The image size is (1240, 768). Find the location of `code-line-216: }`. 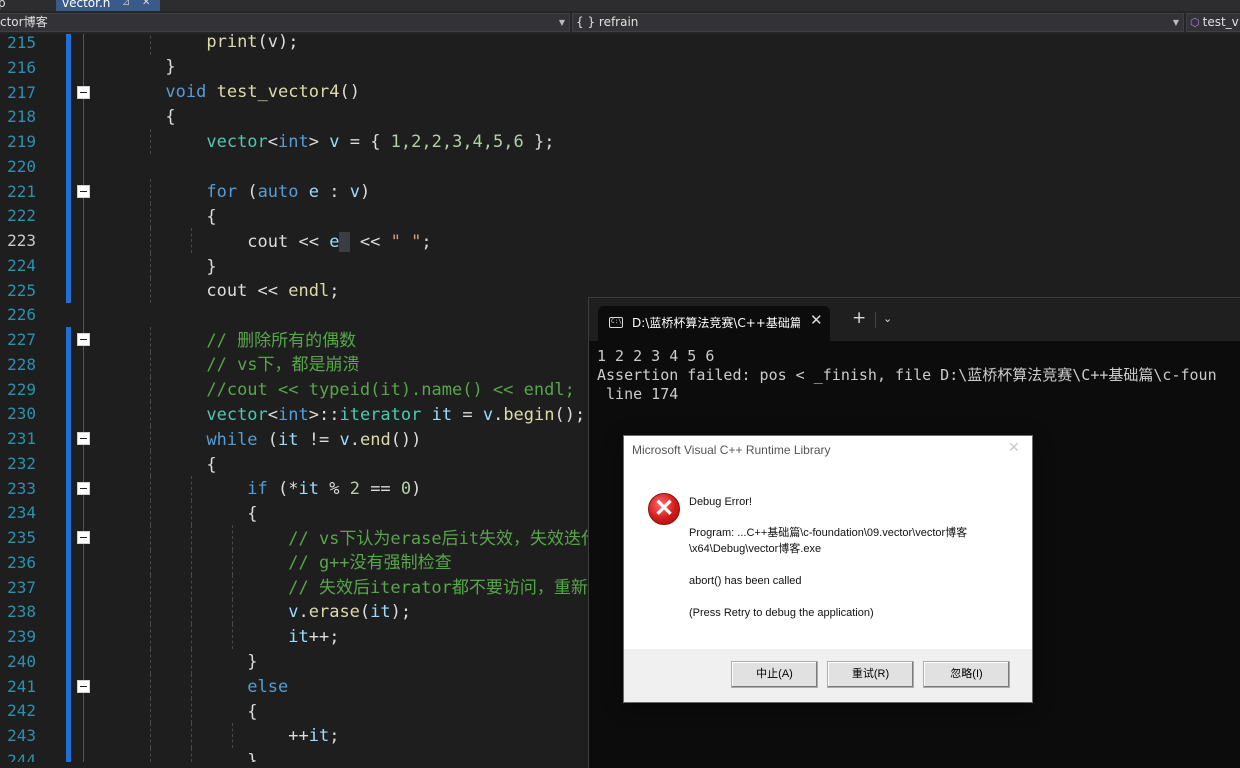

code-line-216: } is located at coordinates (170, 67).